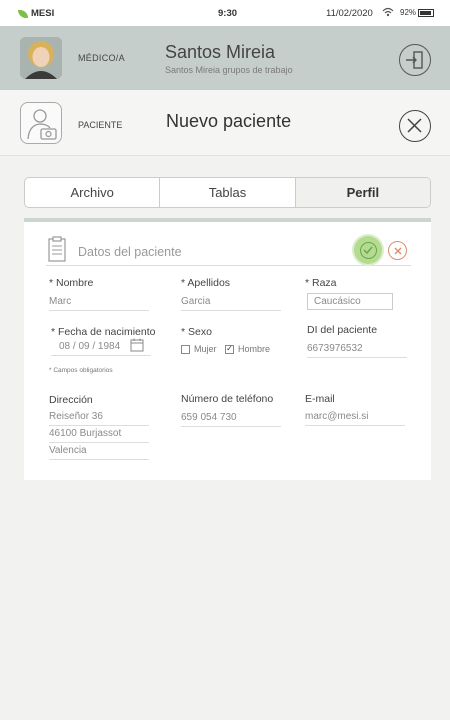  What do you see at coordinates (408, 12) in the screenshot?
I see `battery-percent: 92%` at bounding box center [408, 12].